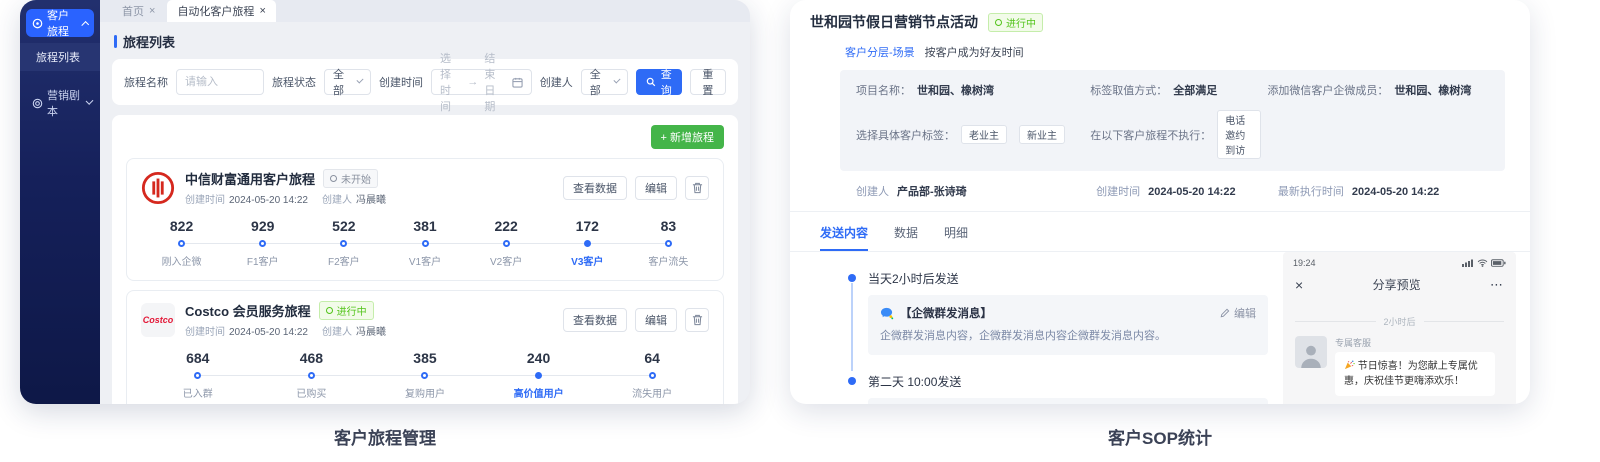 Image resolution: width=1600 pixels, height=462 pixels. Describe the element at coordinates (1311, 352) in the screenshot. I see `avatar` at that location.